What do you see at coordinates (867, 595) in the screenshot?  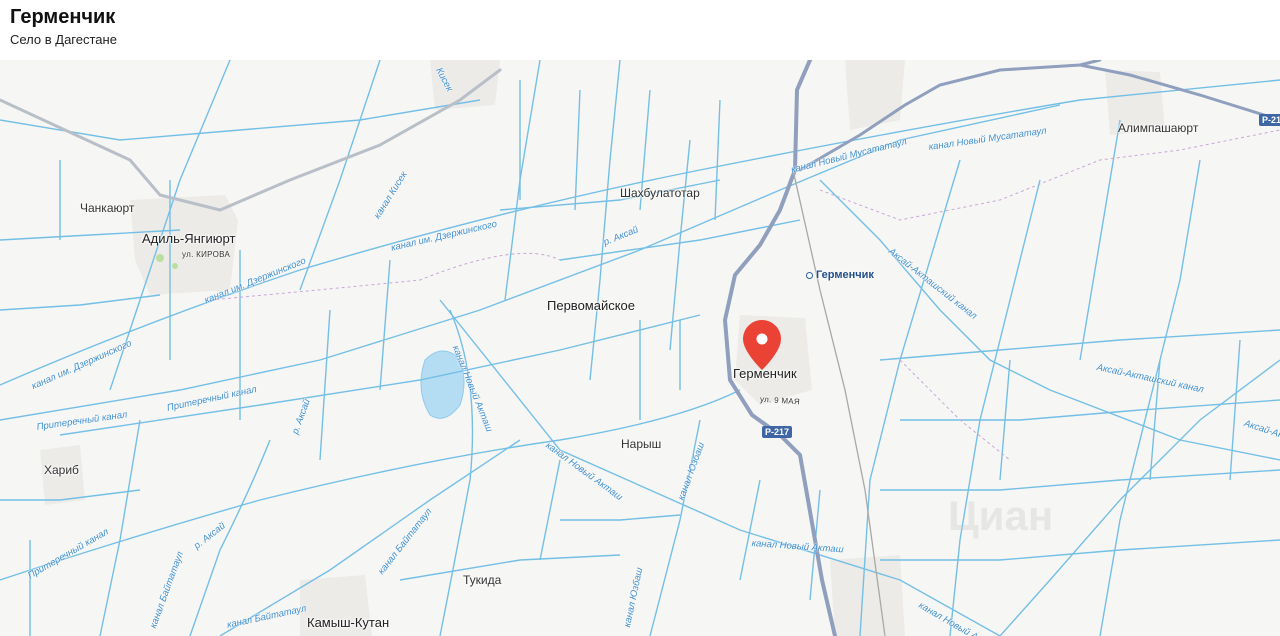 I see `south-settlement-area` at bounding box center [867, 595].